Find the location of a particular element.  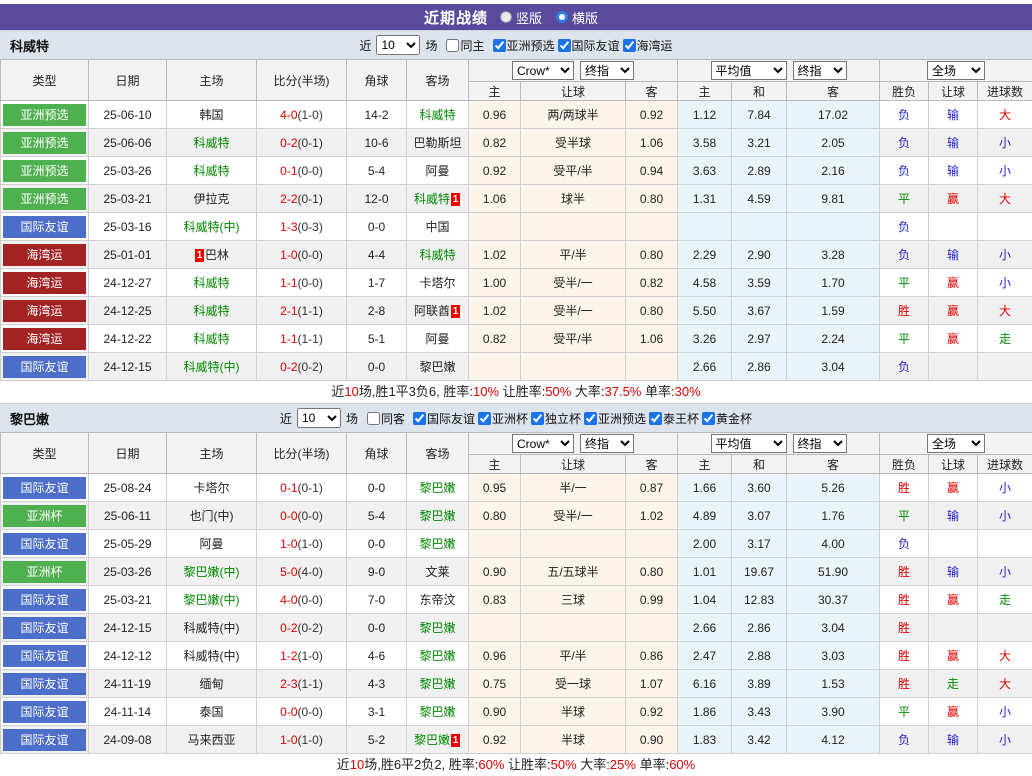

horizontal-radio is located at coordinates (562, 17).